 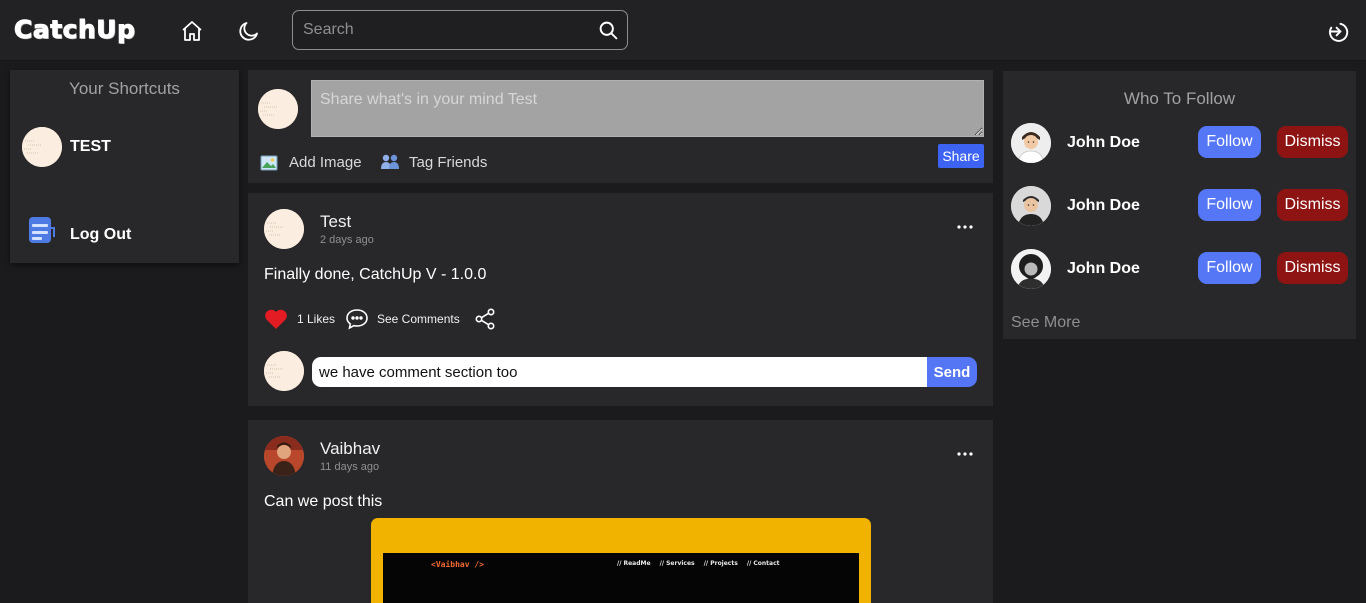 What do you see at coordinates (347, 240) in the screenshot?
I see `post-timestamp: 2 days ago` at bounding box center [347, 240].